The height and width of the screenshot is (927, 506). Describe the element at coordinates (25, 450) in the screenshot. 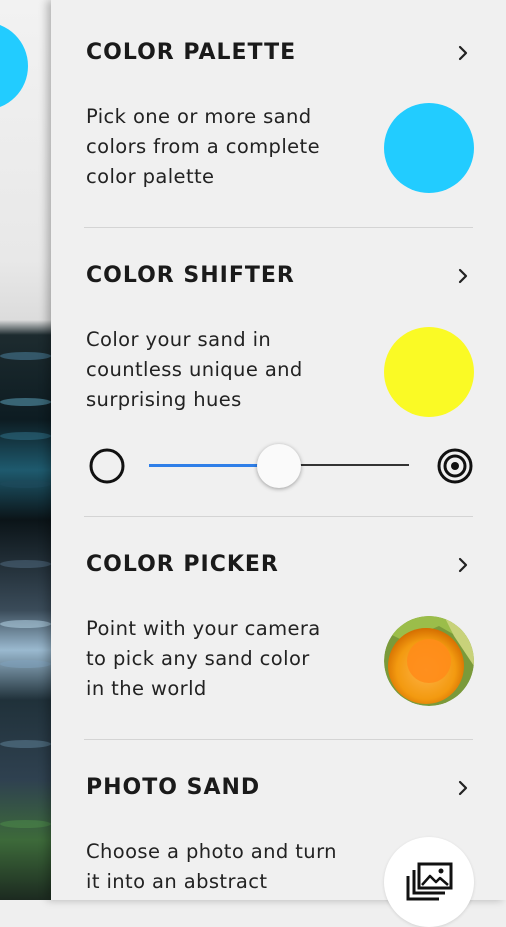

I see `sand-artwork-preview` at that location.